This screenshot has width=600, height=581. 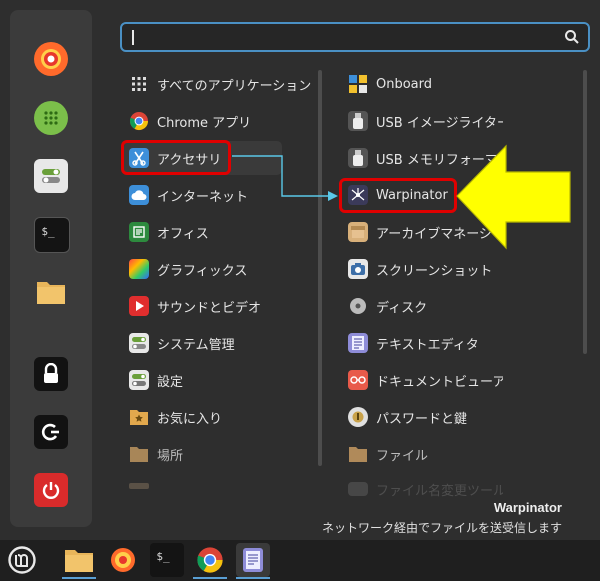 What do you see at coordinates (123, 560) in the screenshot?
I see `taskbar-firefox-icon` at bounding box center [123, 560].